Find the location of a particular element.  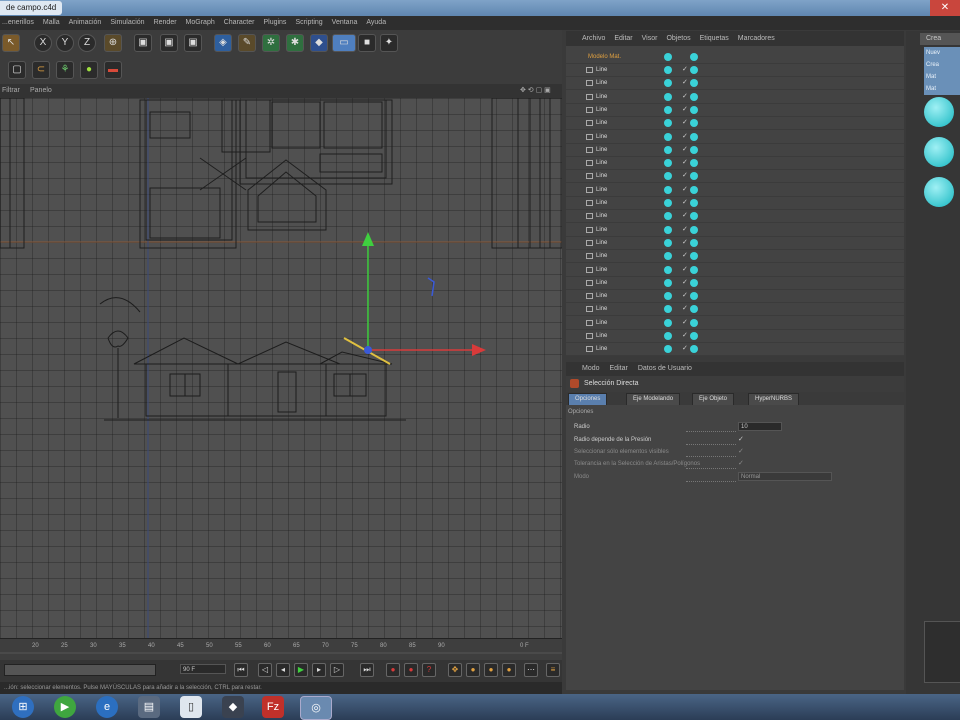

keyframe-selection-icon: ? is located at coordinates (429, 670).